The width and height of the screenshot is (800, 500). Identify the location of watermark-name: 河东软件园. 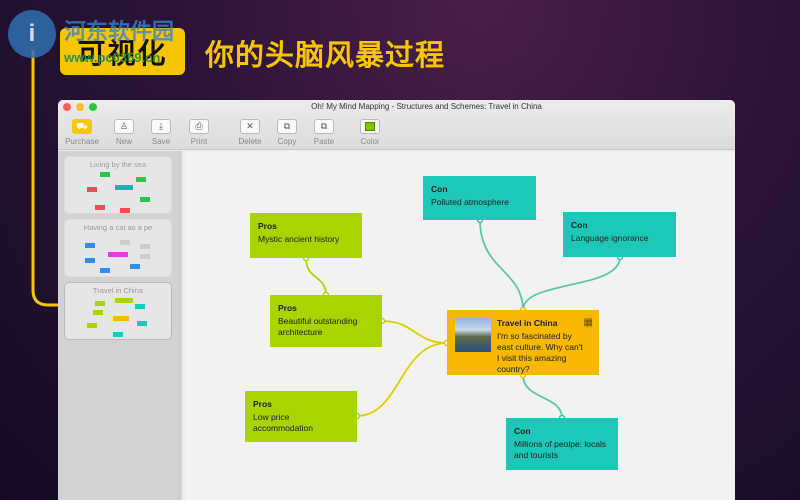
(119, 31).